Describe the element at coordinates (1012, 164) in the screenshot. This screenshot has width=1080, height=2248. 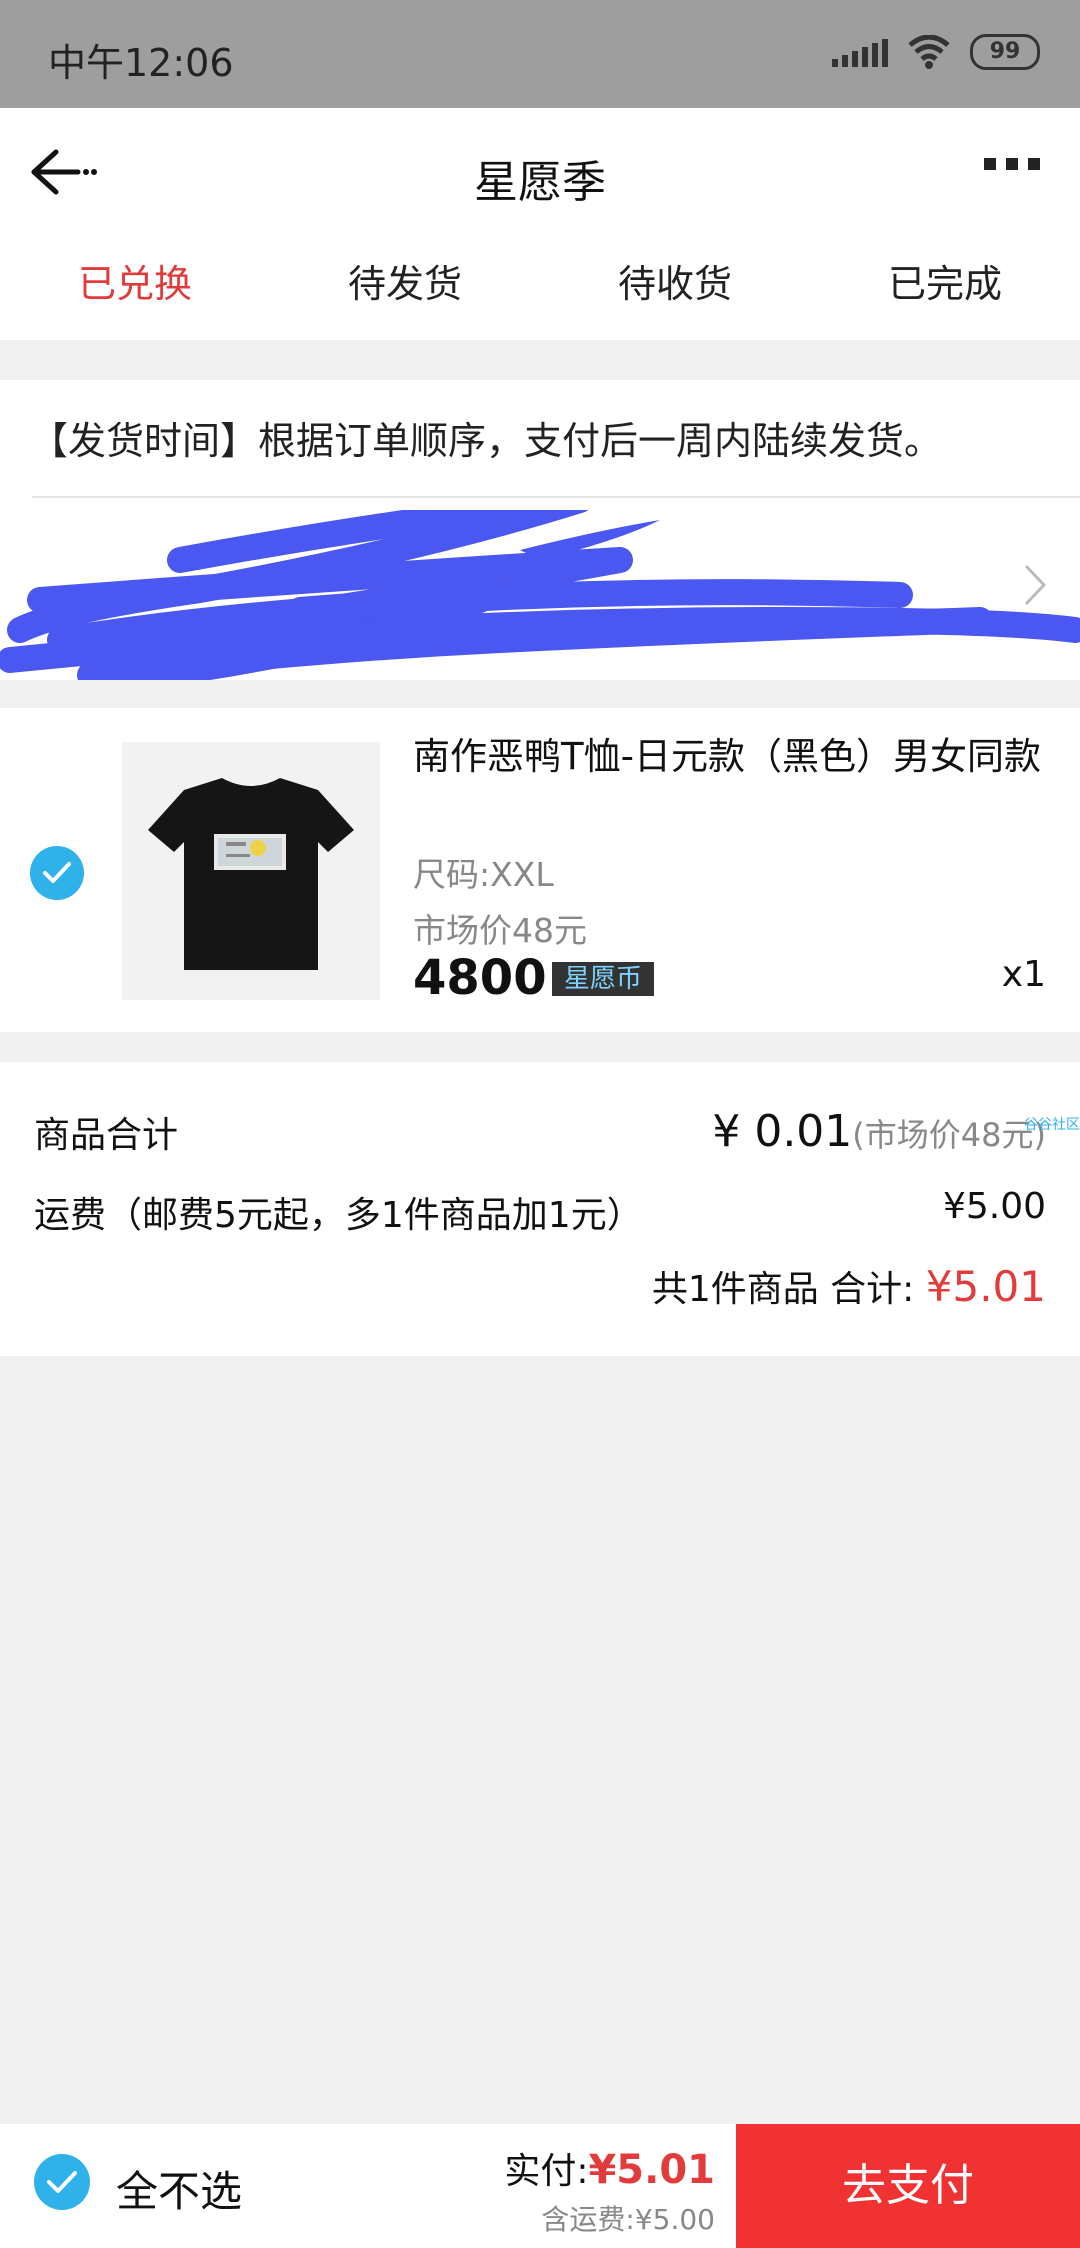
I see `more-options-icon` at that location.